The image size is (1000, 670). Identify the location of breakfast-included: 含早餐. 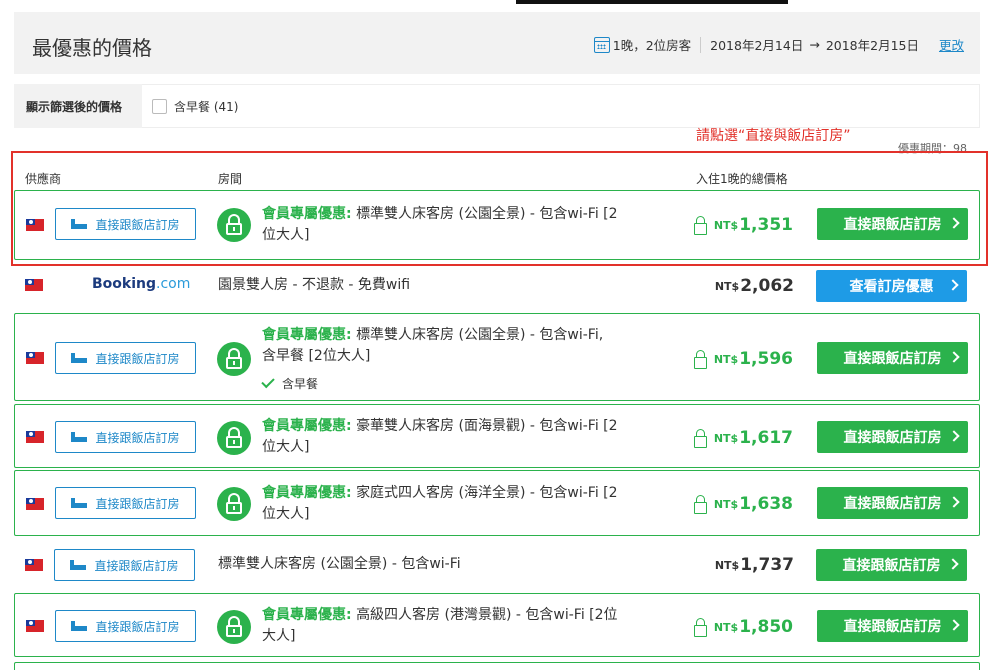
(290, 383).